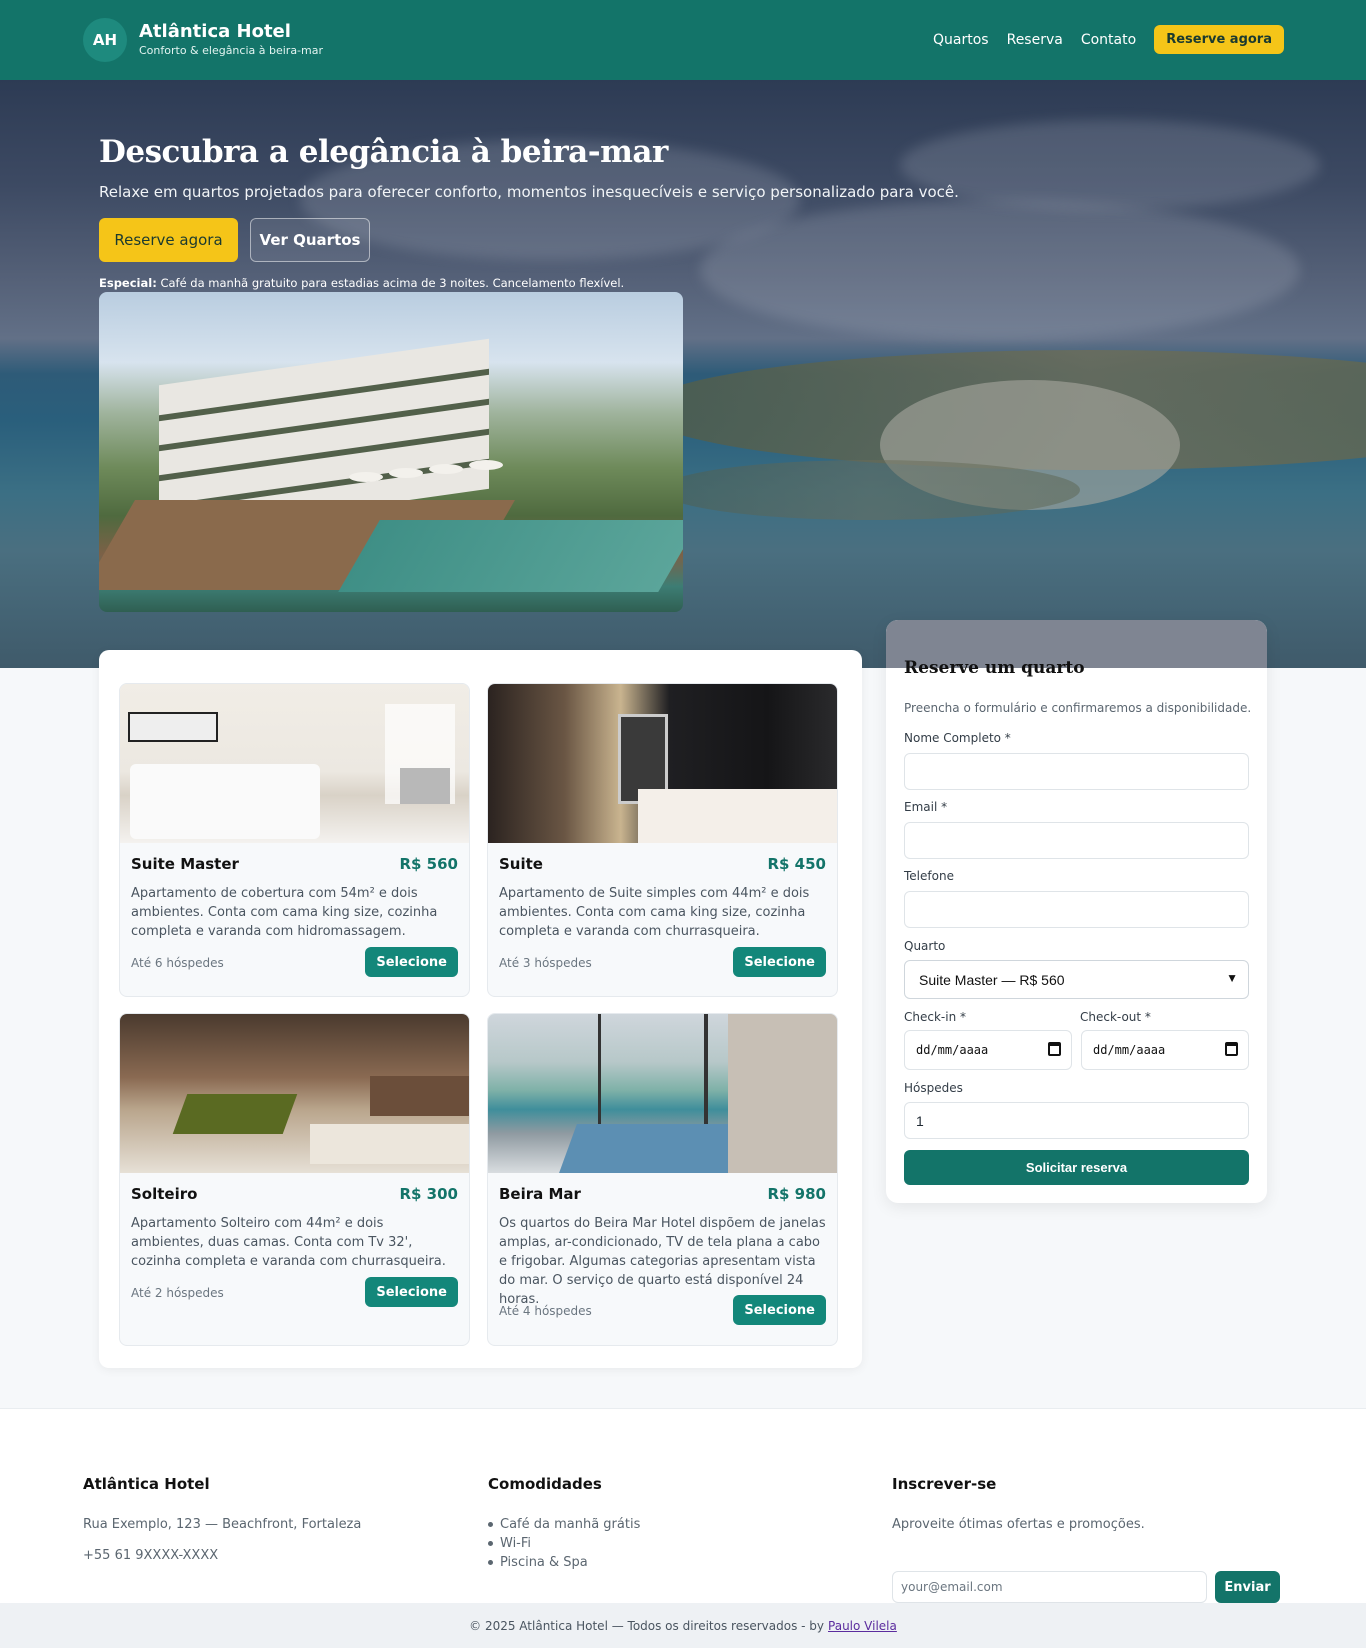  Describe the element at coordinates (428, 1194) in the screenshot. I see `room-price: R$ 300` at that location.